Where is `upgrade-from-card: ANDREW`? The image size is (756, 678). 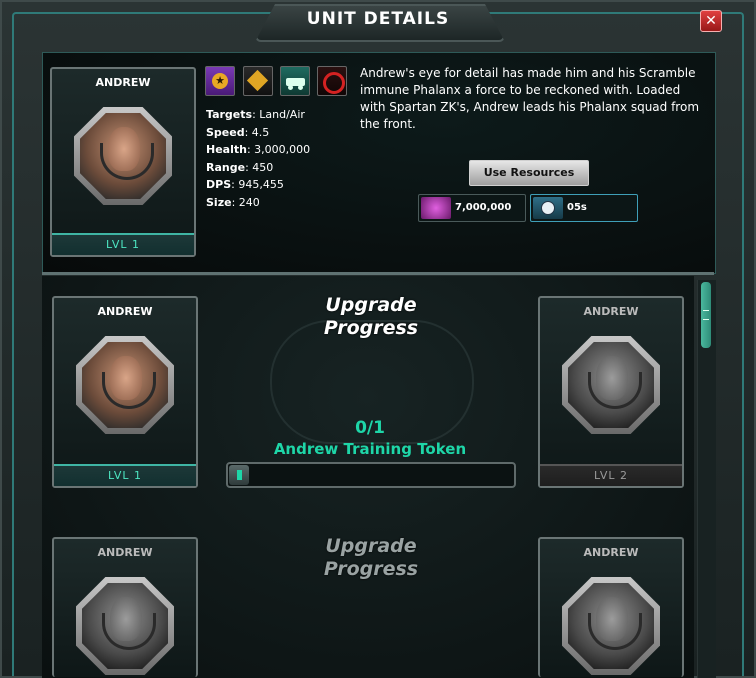 upgrade-from-card: ANDREW is located at coordinates (125, 607).